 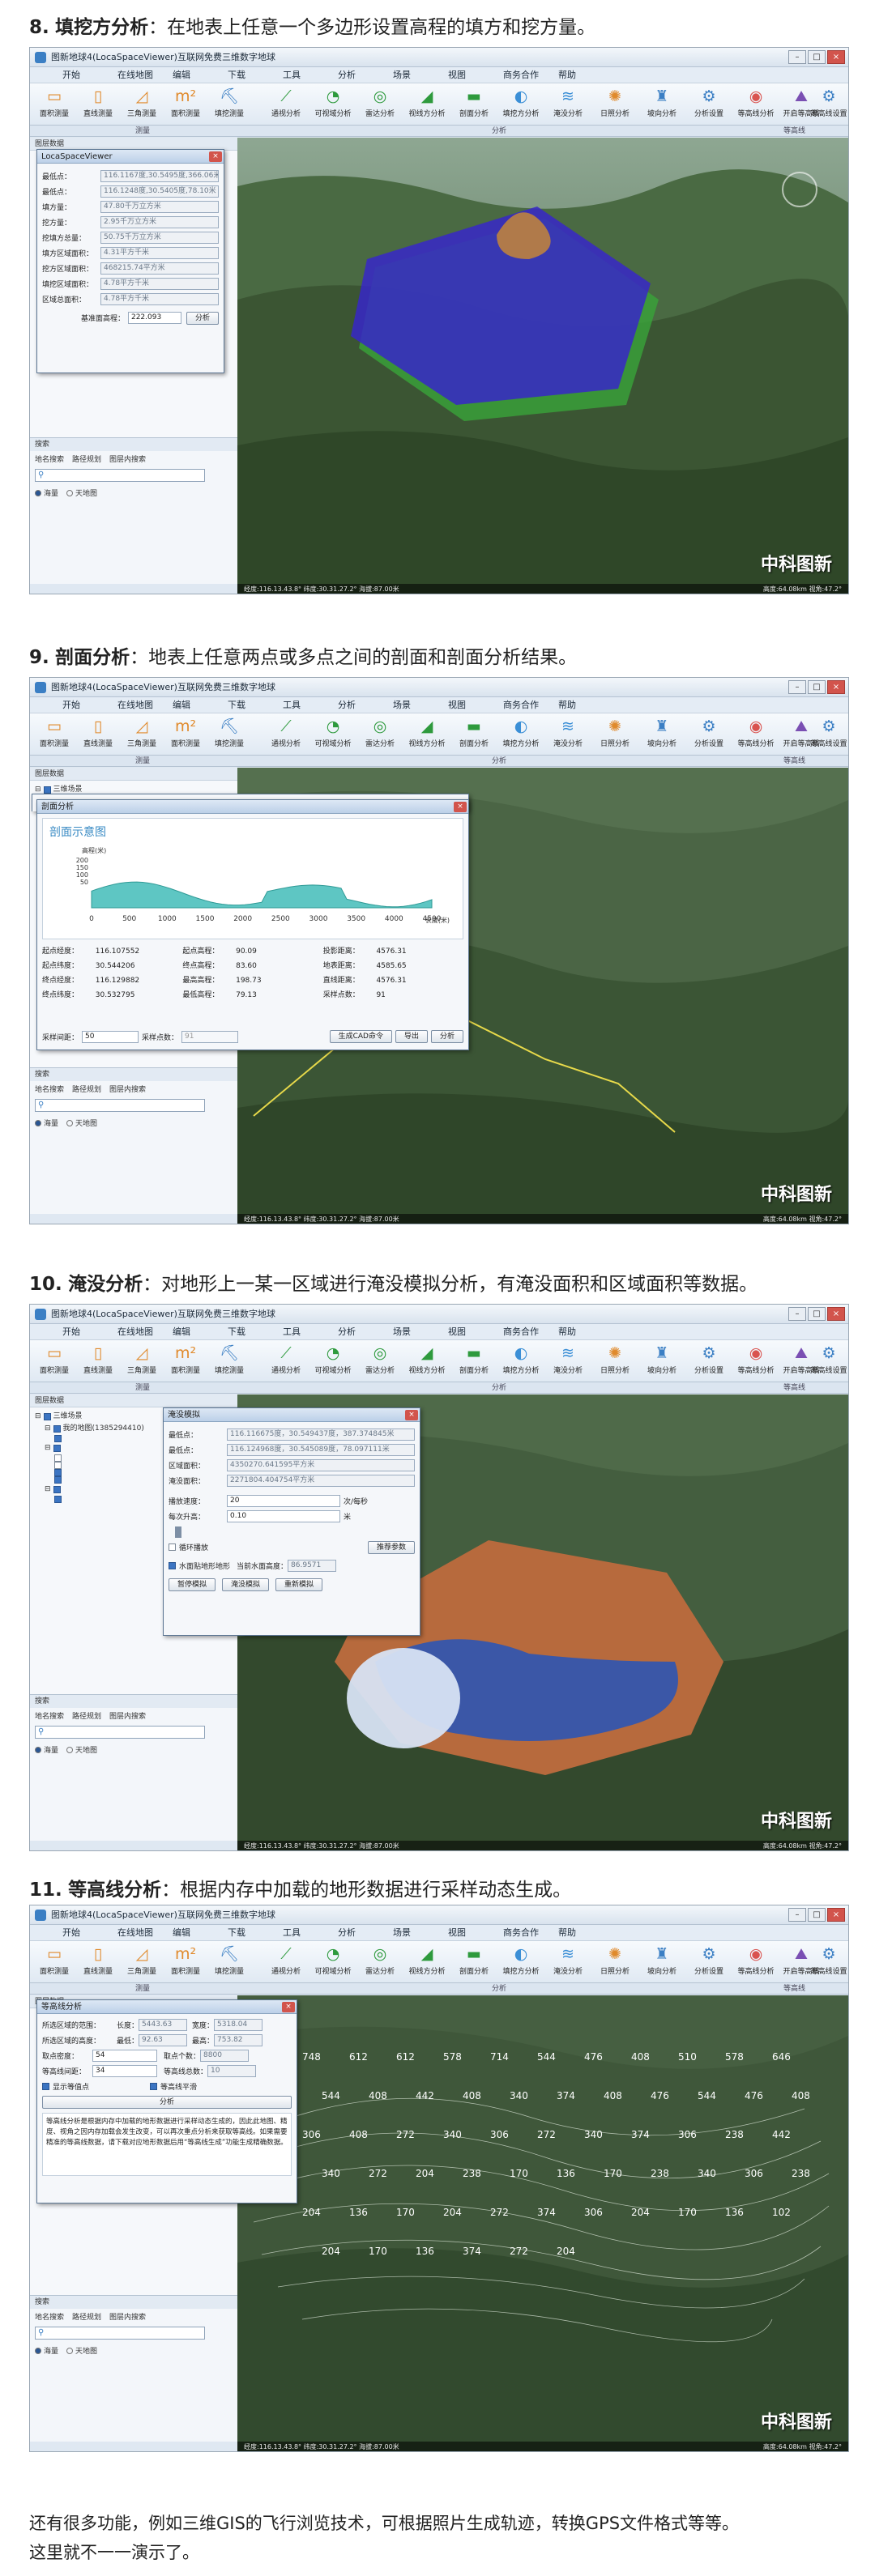 I want to click on recommend-params-button: 推荐参数, so click(x=391, y=1547).